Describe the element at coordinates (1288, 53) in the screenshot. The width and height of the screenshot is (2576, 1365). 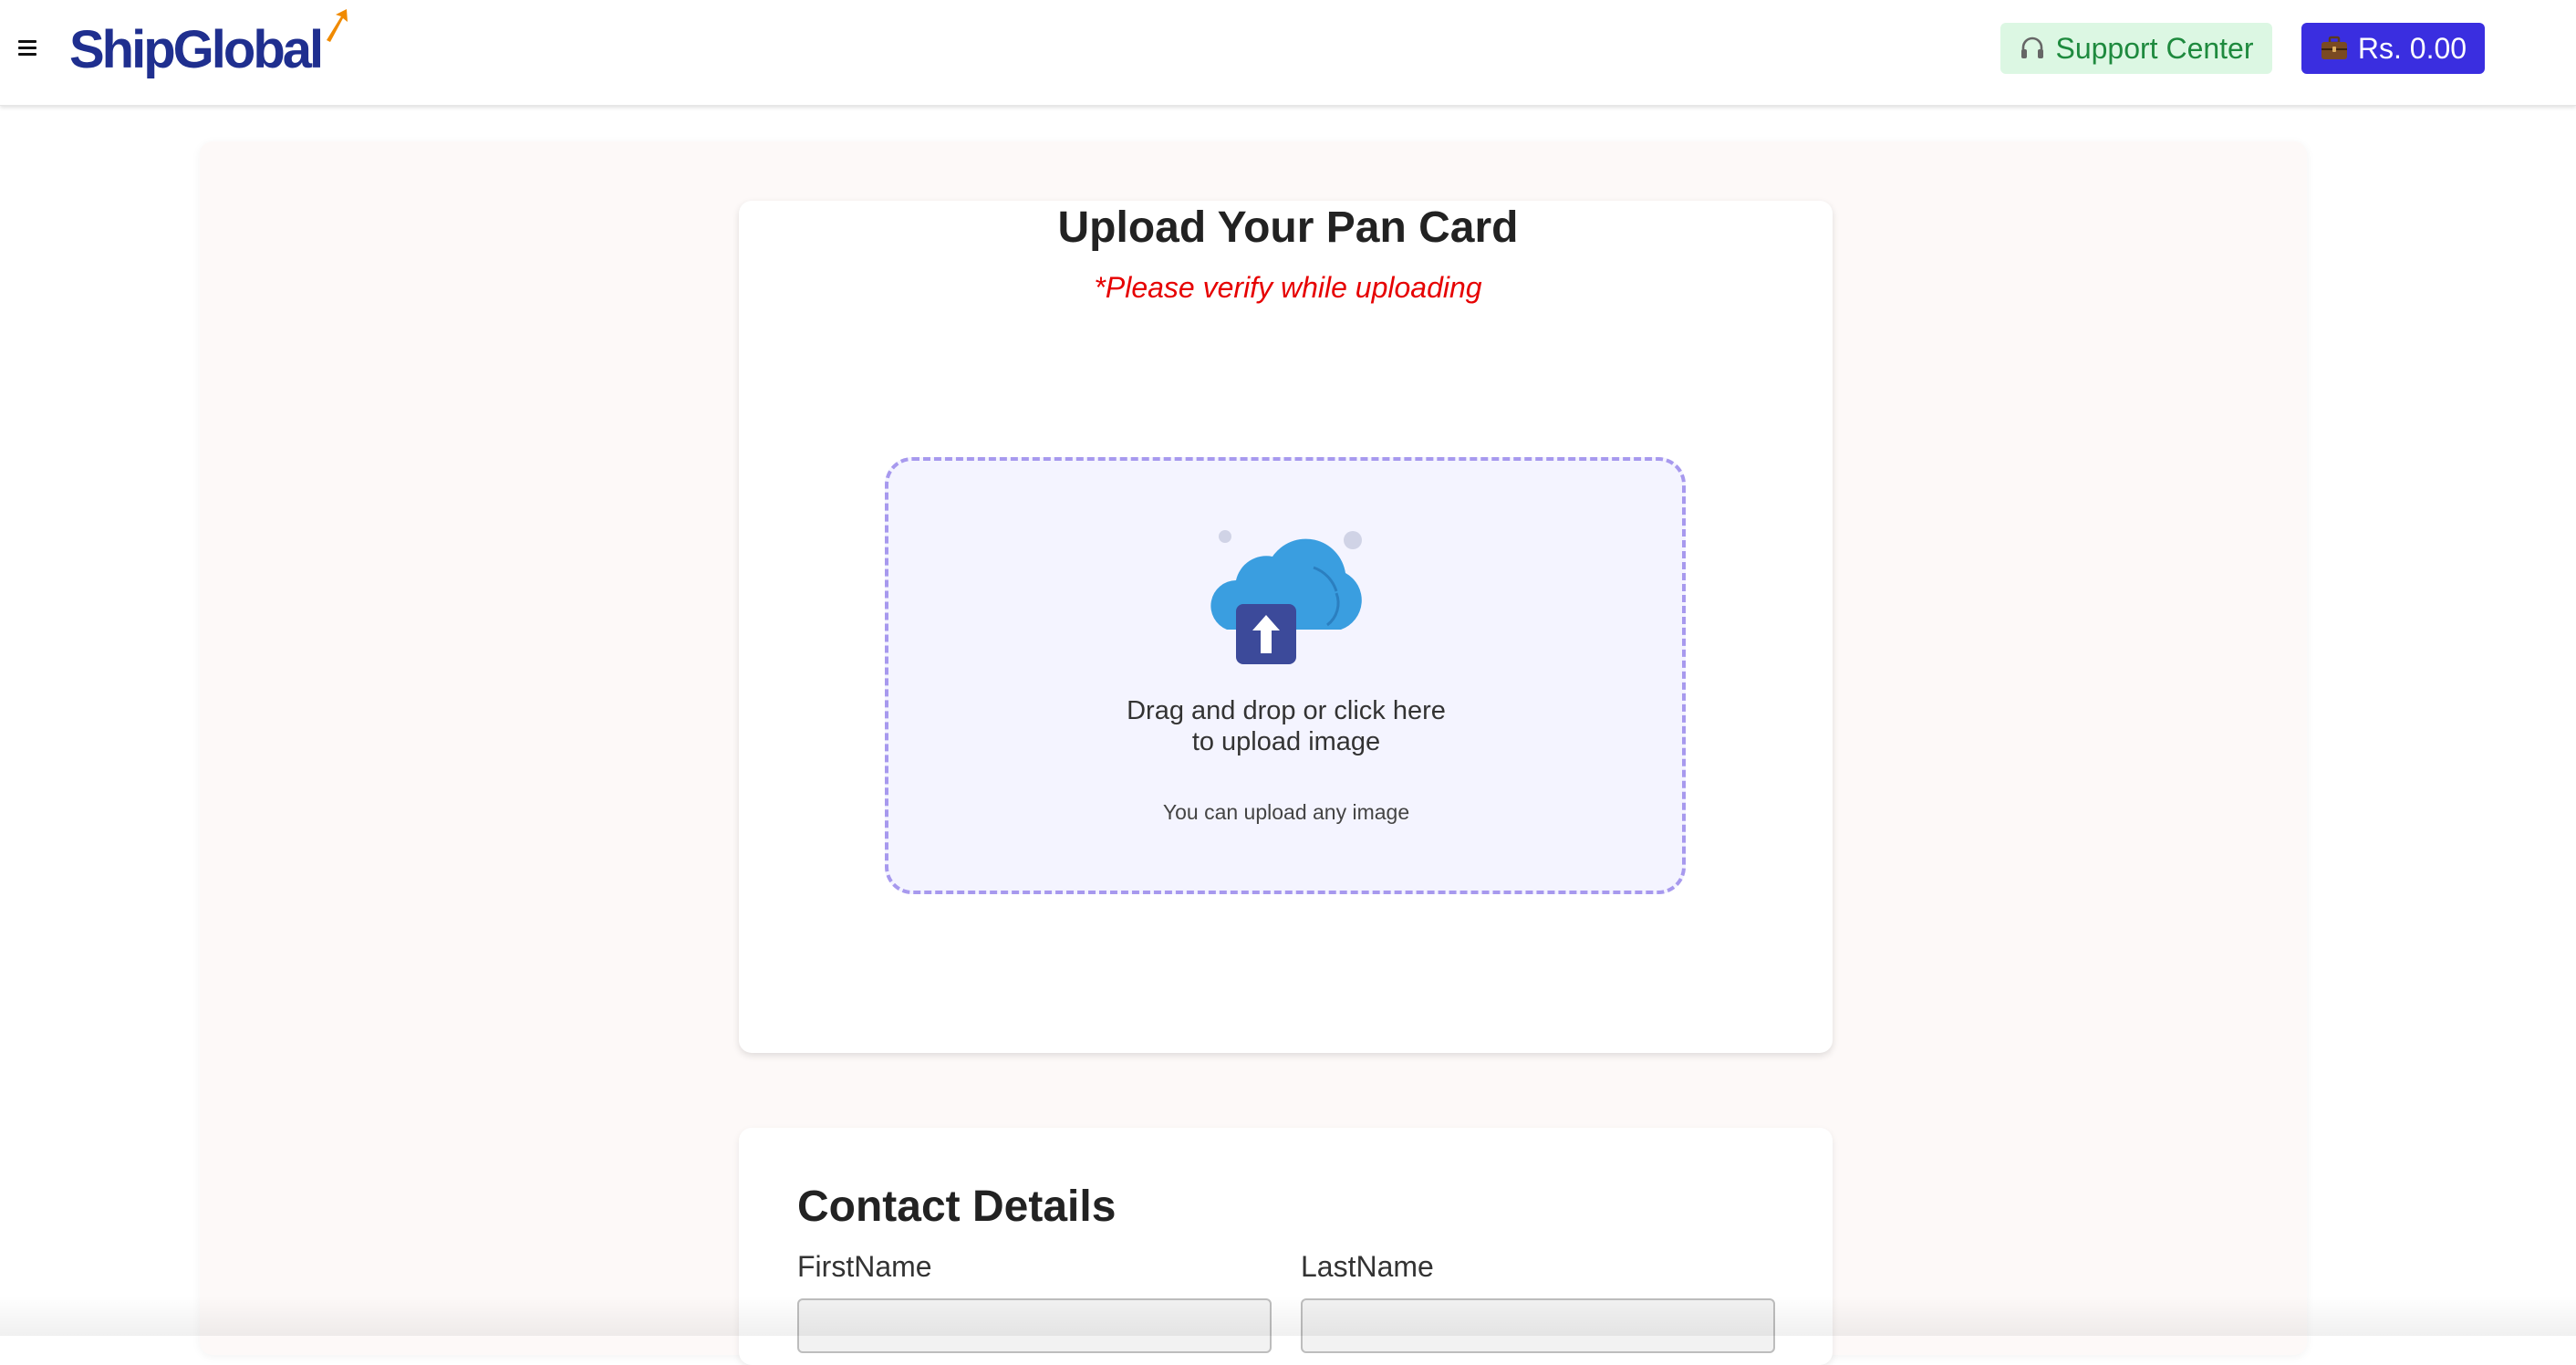
I see `top-navbar: ShipGlobal Support Center Rs. 0.00` at that location.